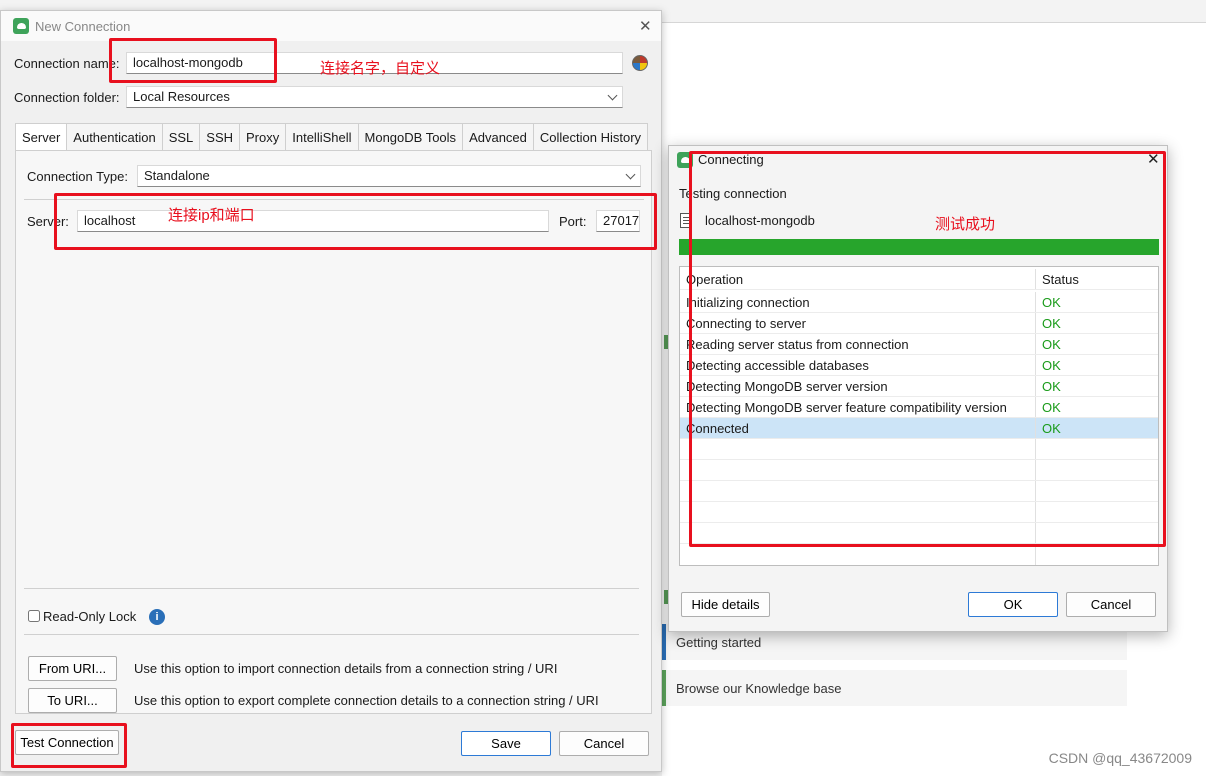 The width and height of the screenshot is (1206, 776). Describe the element at coordinates (263, 137) in the screenshot. I see `tab-proxy: Proxy` at that location.